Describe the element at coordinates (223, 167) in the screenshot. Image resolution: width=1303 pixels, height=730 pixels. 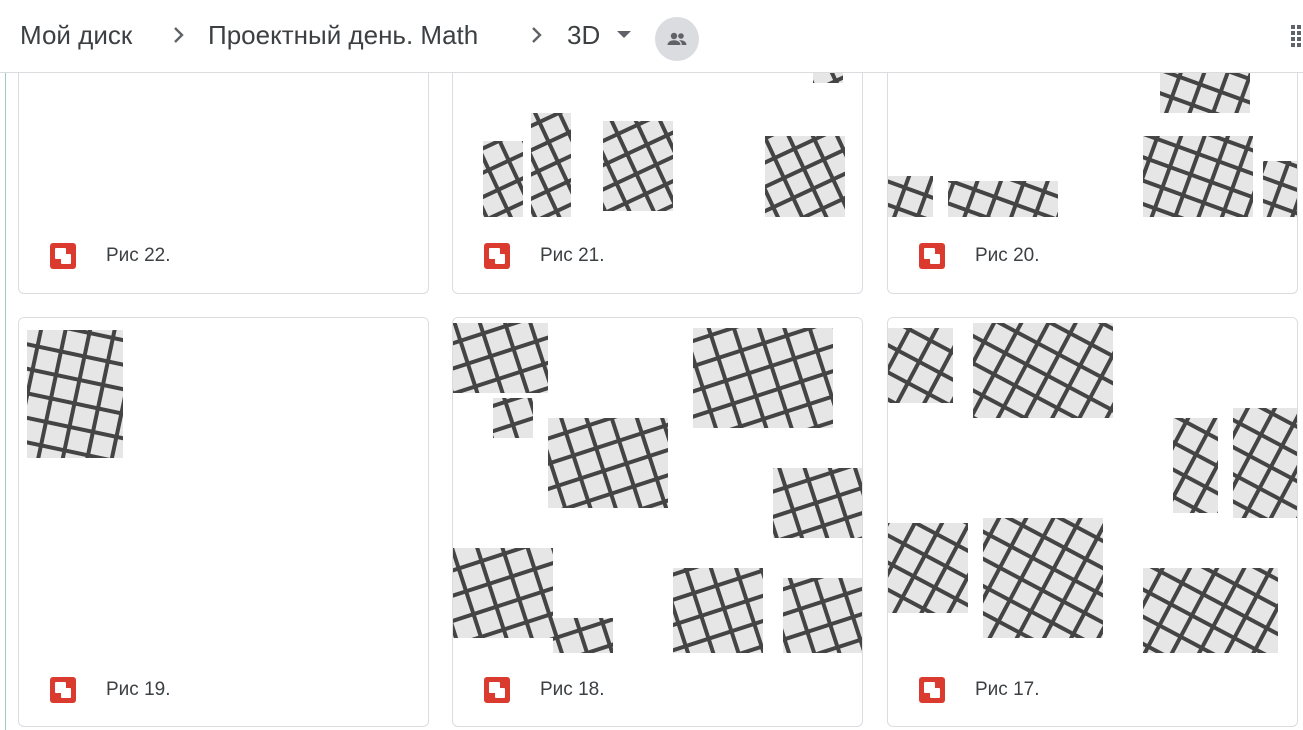
I see `file-card: Рис 22.` at that location.